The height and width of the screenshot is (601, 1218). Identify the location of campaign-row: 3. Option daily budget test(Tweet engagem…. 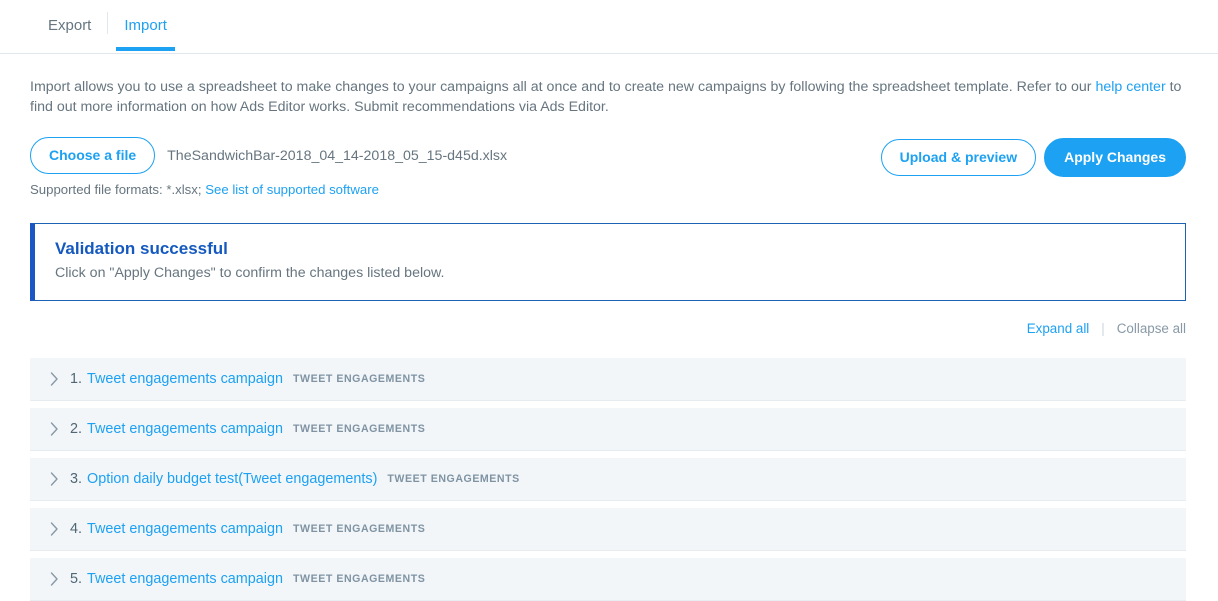
(608, 479).